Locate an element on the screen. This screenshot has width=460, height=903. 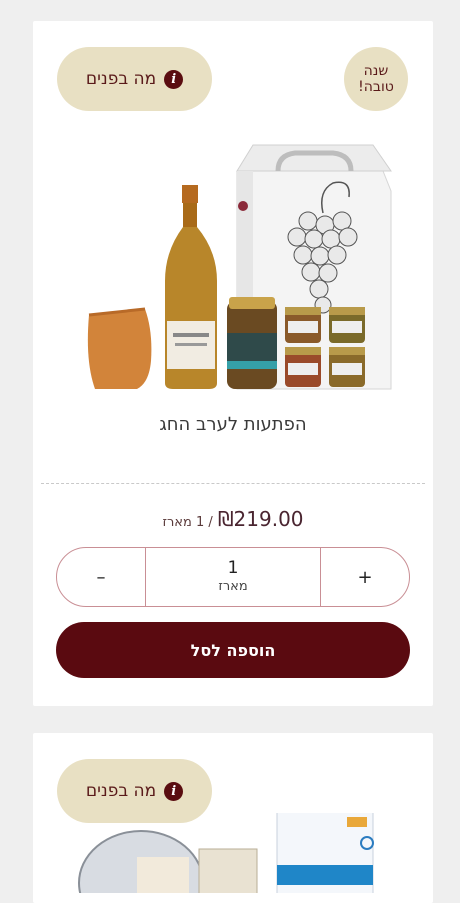
decrease-quantity-button: – is located at coordinates (101, 577).